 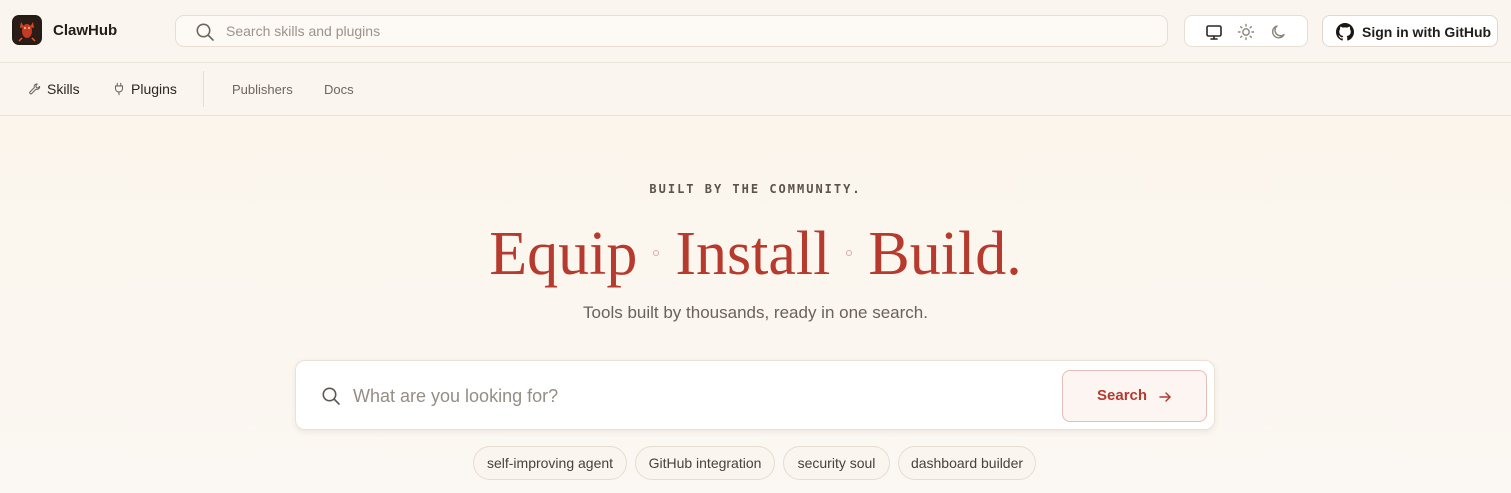 I want to click on suggestion-chip-dashboard-builder: dashboard builder, so click(x=967, y=463).